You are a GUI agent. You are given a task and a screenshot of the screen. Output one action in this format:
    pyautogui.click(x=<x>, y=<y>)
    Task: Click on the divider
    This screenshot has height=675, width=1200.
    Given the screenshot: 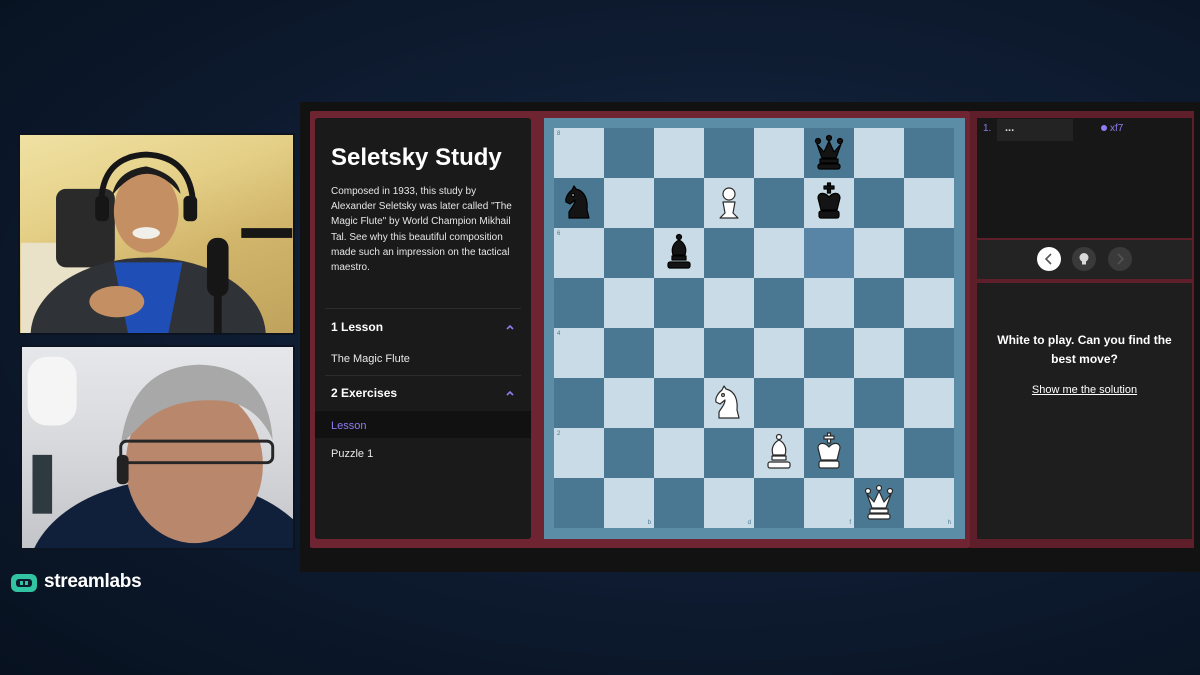 What is the action you would take?
    pyautogui.click(x=423, y=308)
    